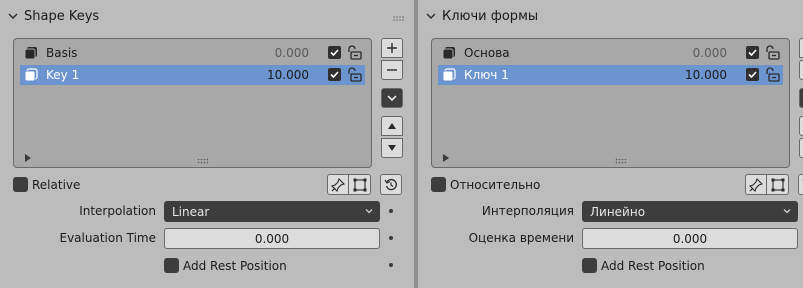 The image size is (803, 288). I want to click on interpolation-value: Linear, so click(191, 211).